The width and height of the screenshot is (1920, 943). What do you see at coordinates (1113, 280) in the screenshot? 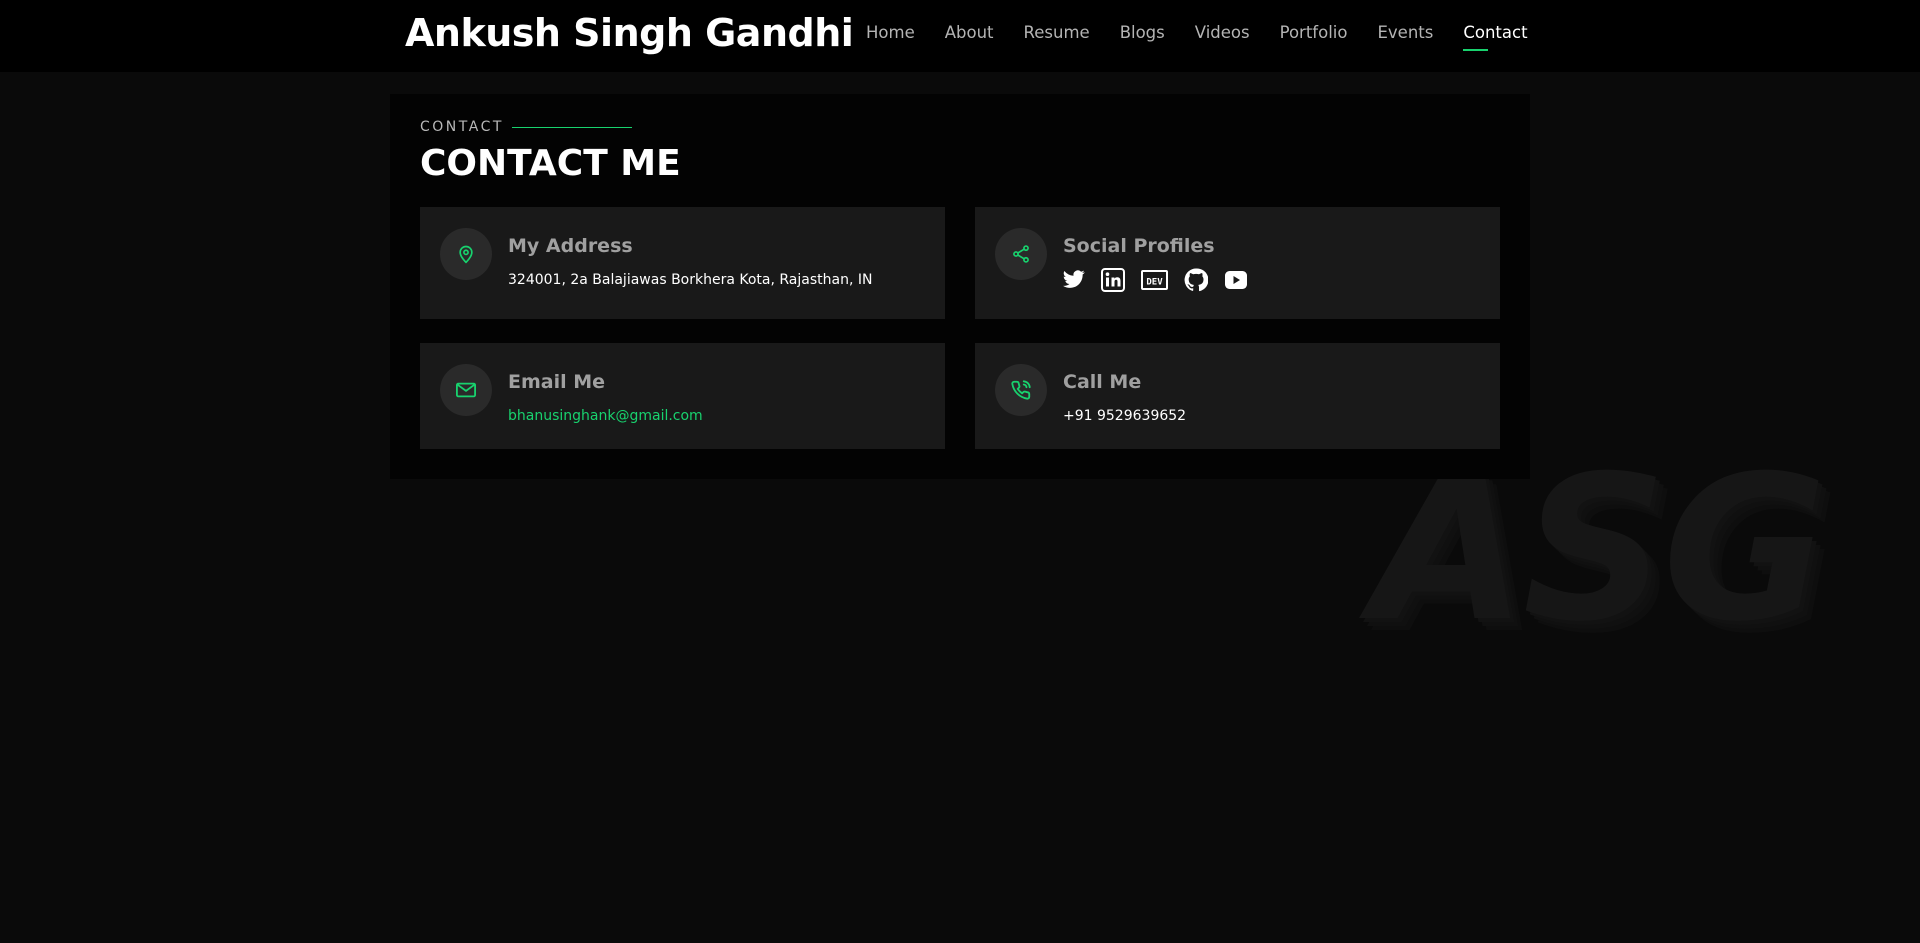
I see `linkedin-icon` at bounding box center [1113, 280].